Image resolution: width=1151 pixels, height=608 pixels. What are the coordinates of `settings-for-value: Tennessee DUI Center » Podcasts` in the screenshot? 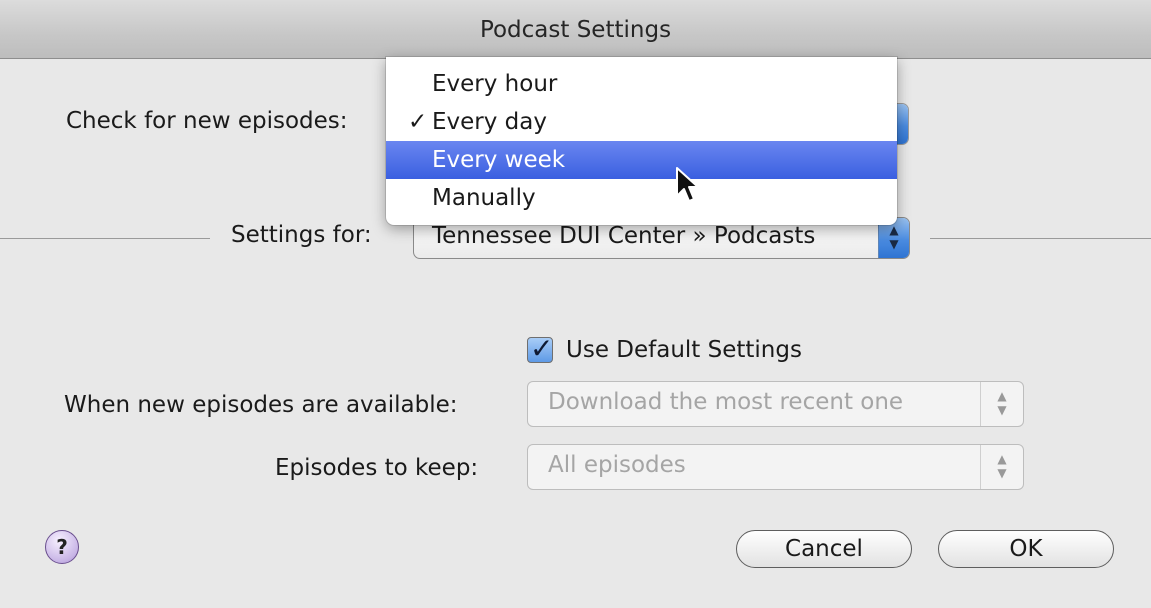 It's located at (624, 236).